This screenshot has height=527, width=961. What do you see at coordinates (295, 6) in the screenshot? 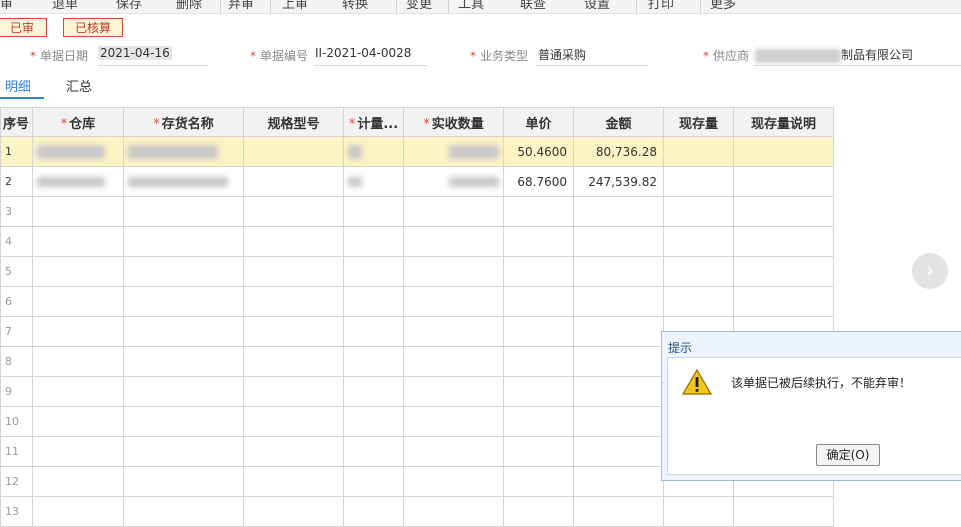
I see `toolbar-submit-button: 上审` at bounding box center [295, 6].